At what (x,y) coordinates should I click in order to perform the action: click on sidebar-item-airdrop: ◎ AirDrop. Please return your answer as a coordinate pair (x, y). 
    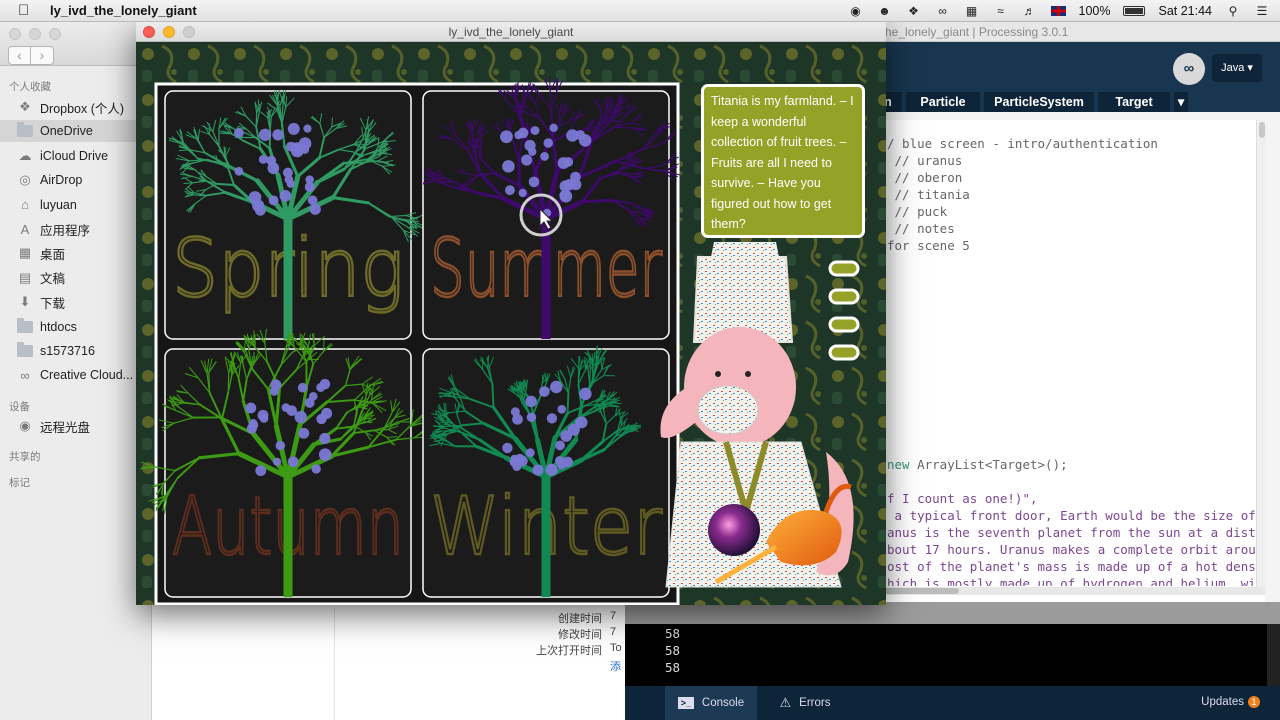
    Looking at the image, I should click on (76, 180).